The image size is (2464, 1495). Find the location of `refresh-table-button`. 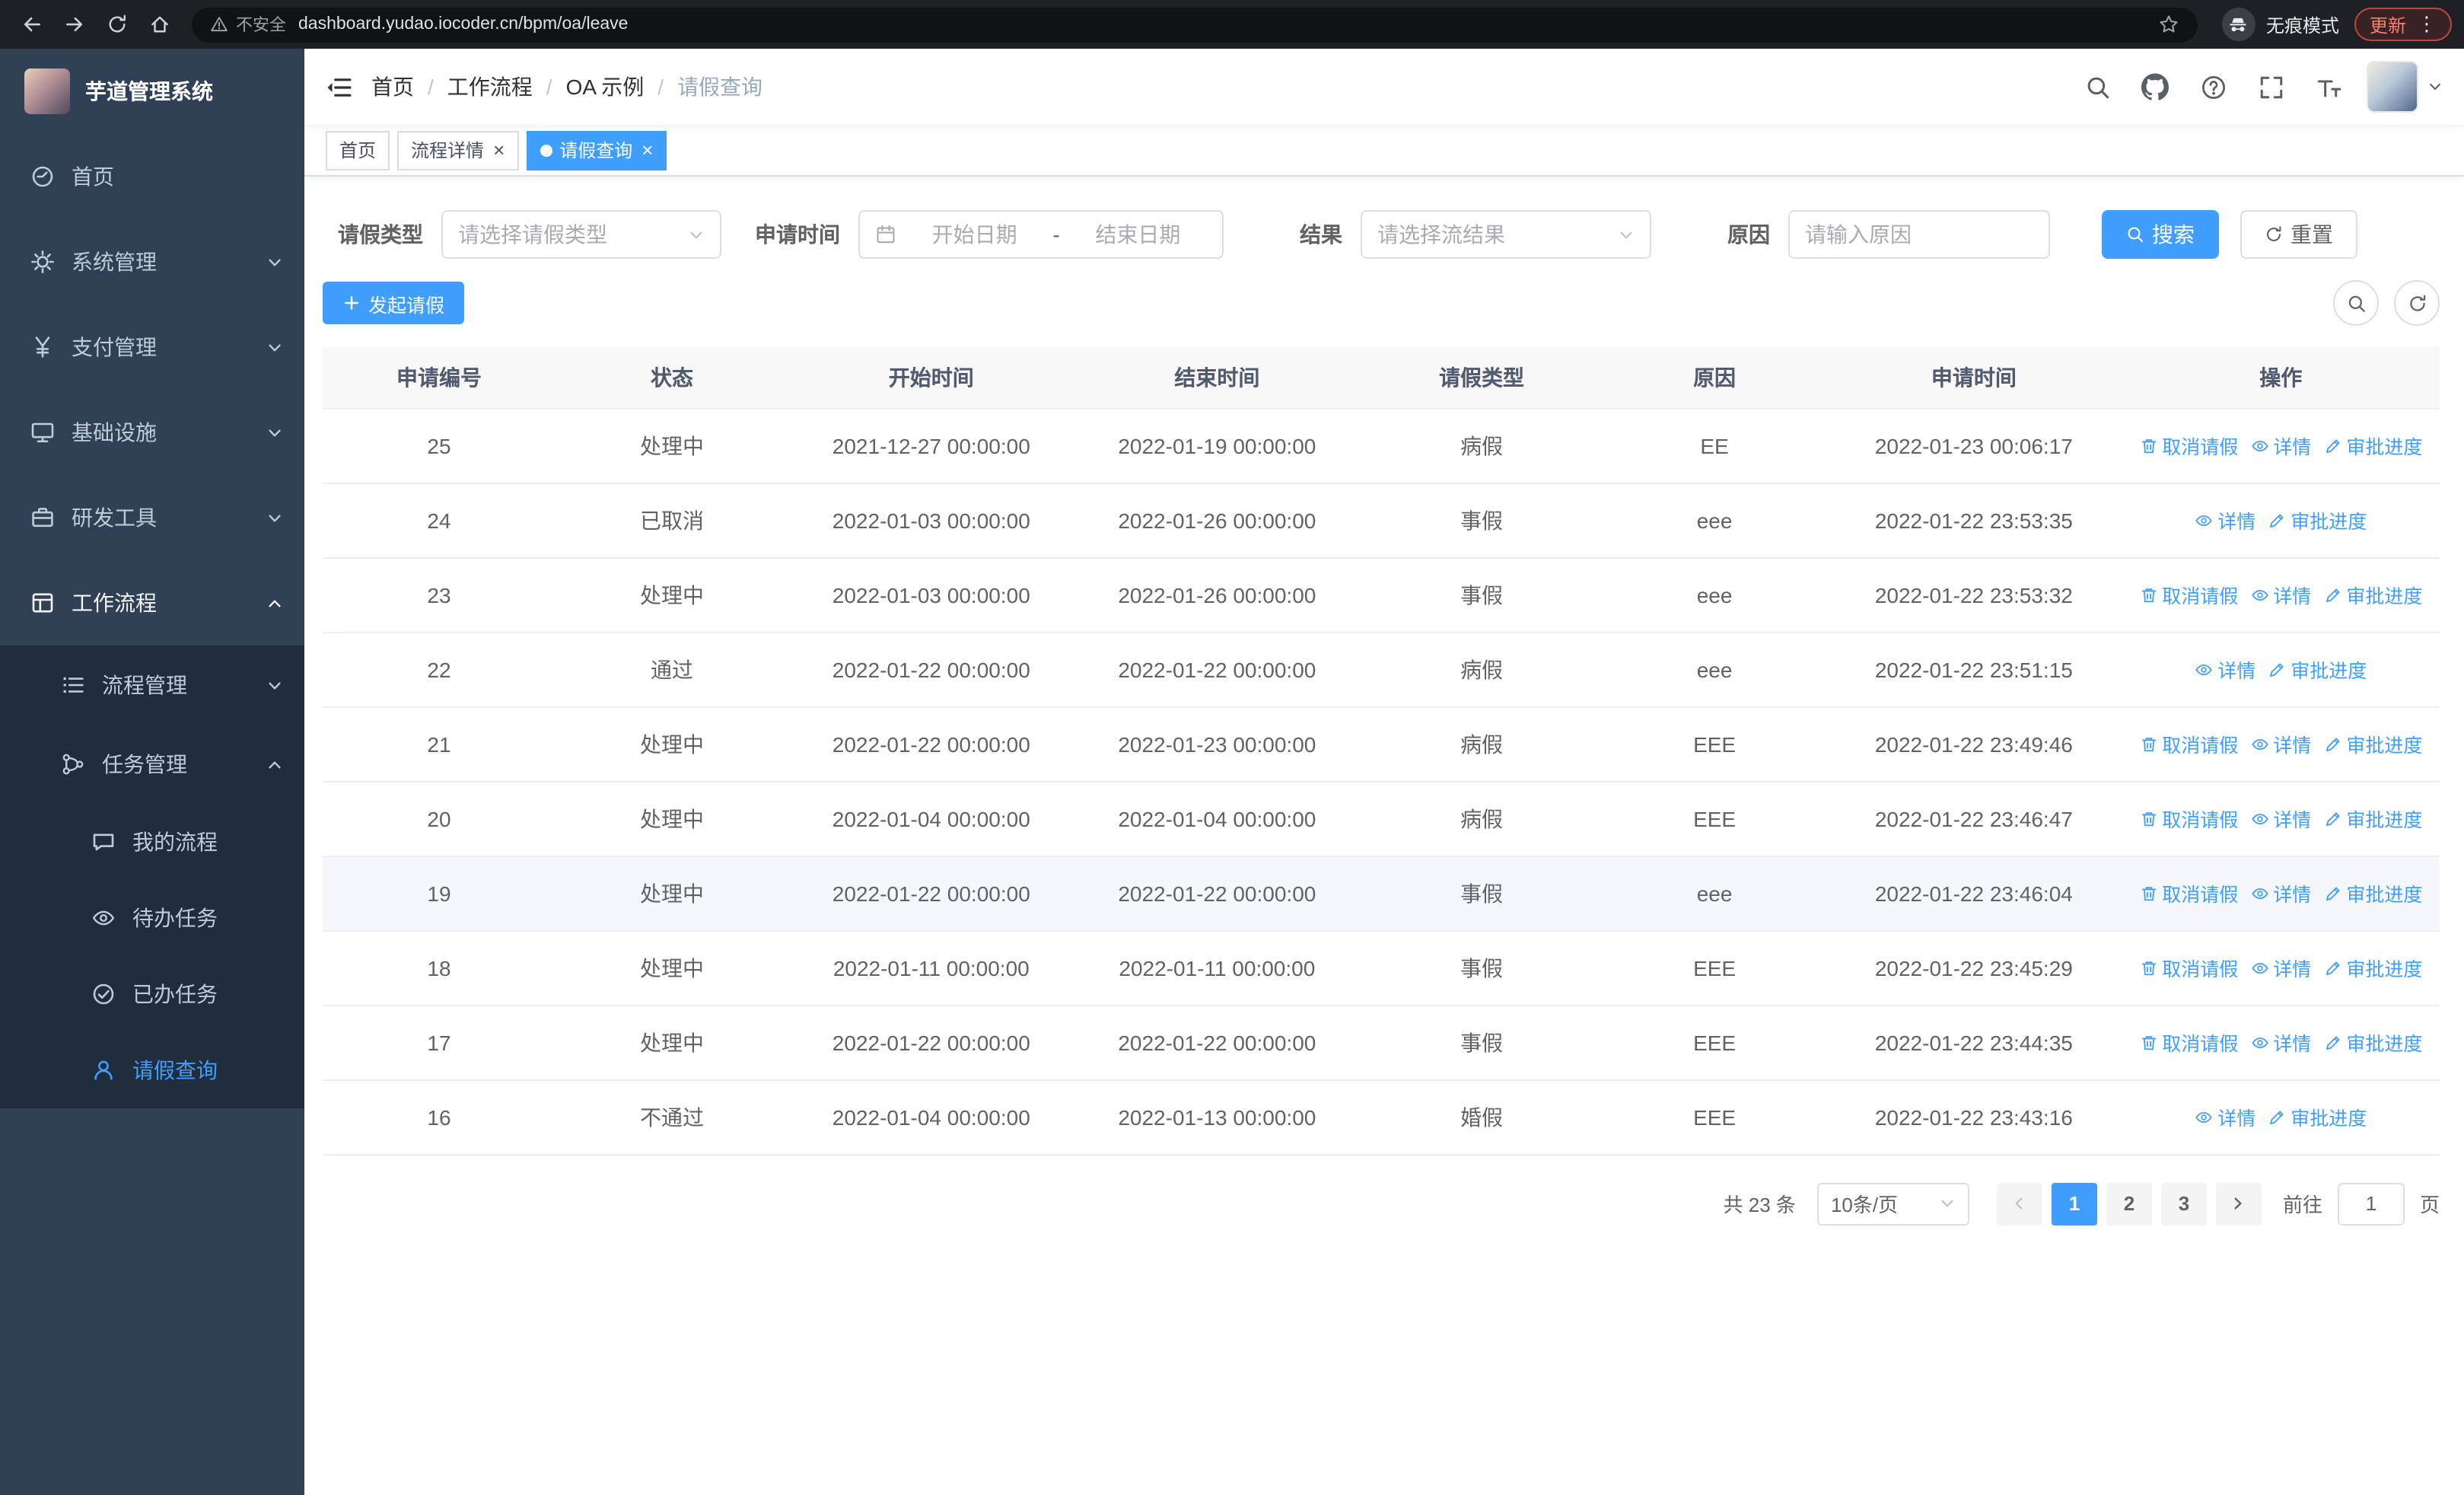

refresh-table-button is located at coordinates (2417, 303).